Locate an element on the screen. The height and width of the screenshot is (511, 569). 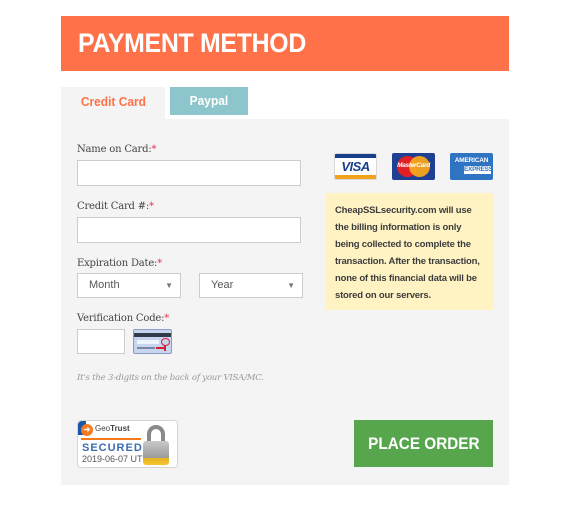
seal-date: 2019-06-07 UTC is located at coordinates (116, 459).